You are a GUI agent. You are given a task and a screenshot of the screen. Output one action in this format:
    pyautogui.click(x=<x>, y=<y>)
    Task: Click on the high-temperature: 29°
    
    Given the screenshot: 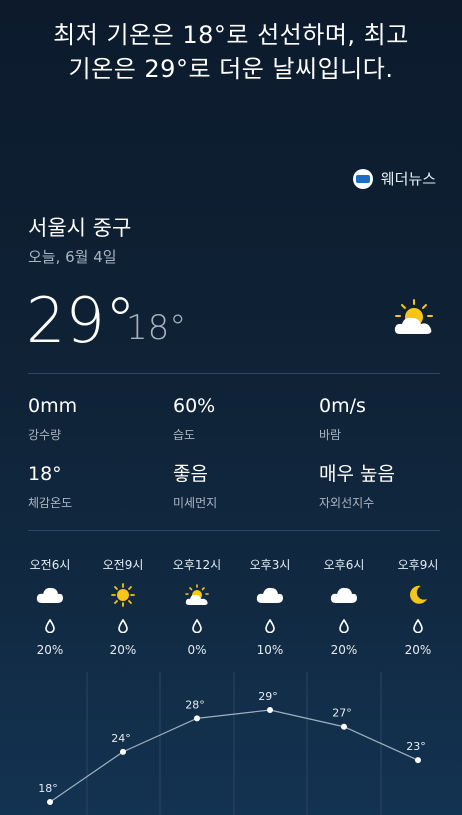 What is the action you would take?
    pyautogui.click(x=81, y=320)
    